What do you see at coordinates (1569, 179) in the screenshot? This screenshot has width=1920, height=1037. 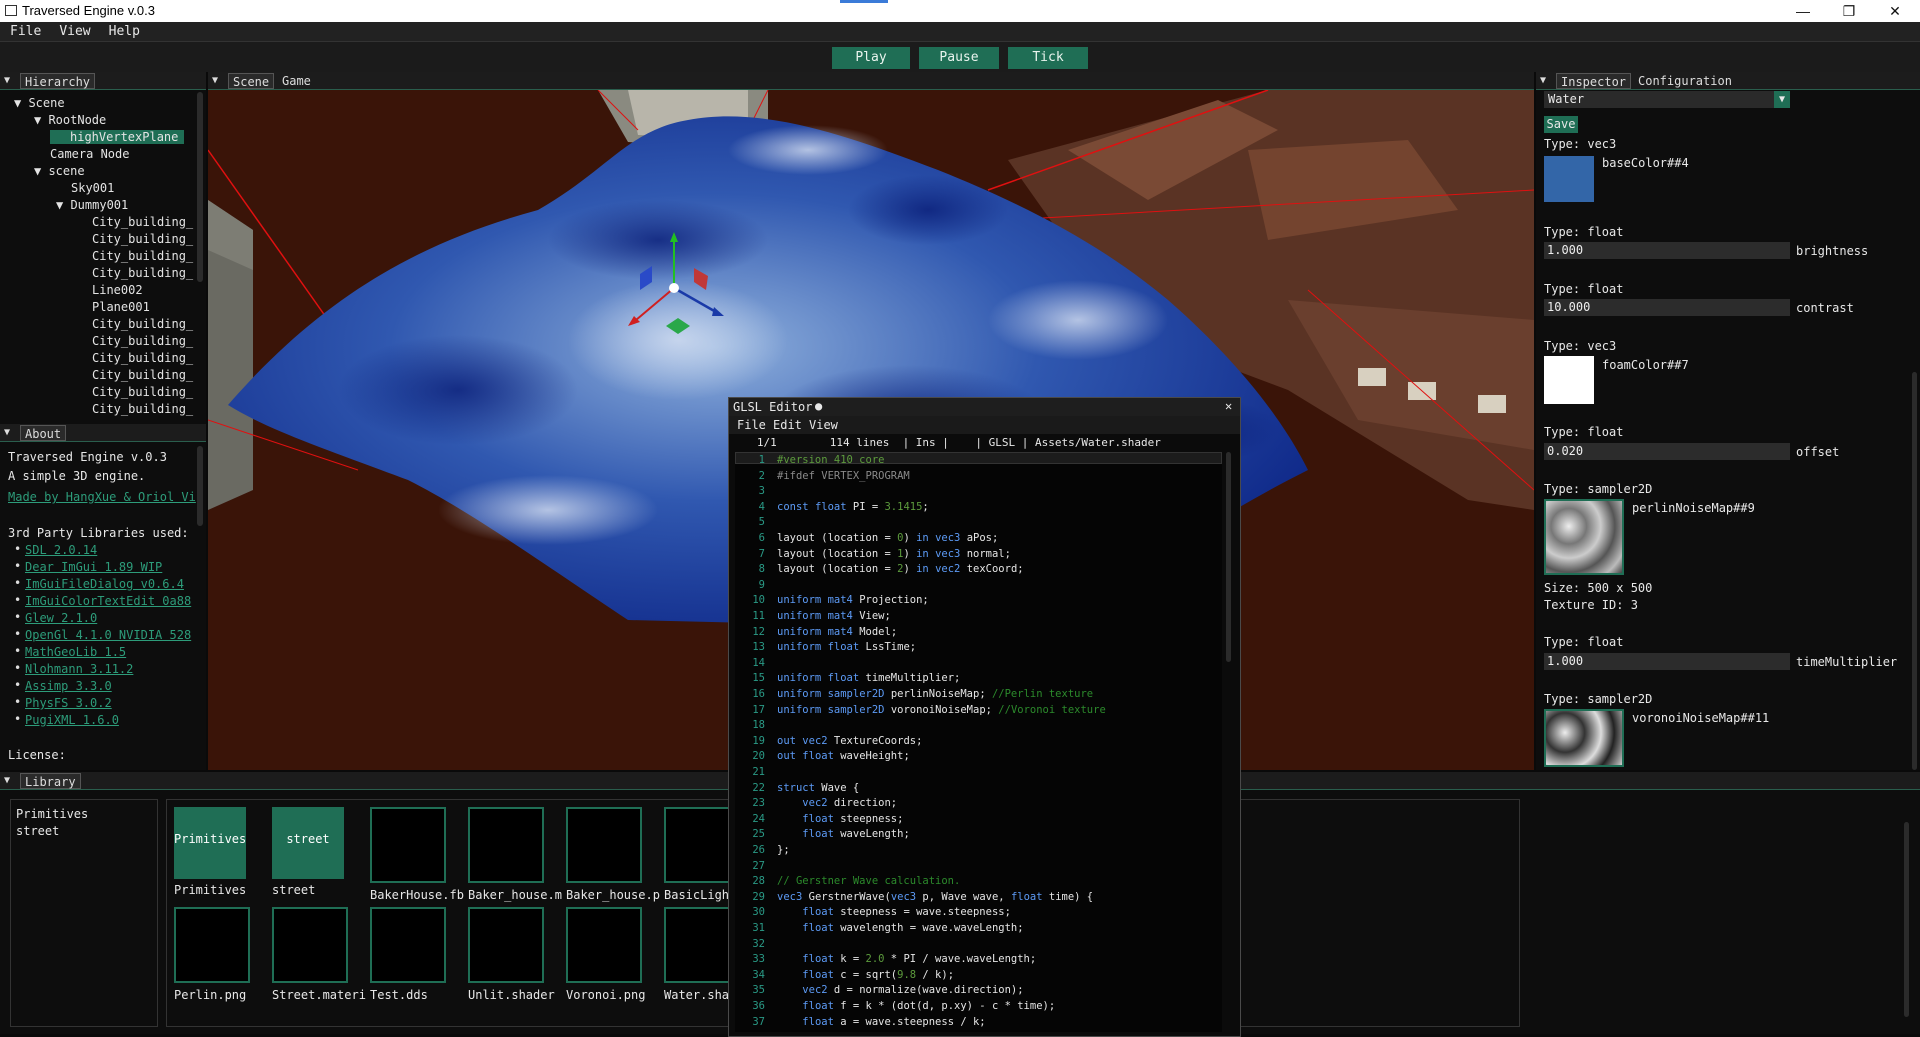 I see `base-color-swatch` at bounding box center [1569, 179].